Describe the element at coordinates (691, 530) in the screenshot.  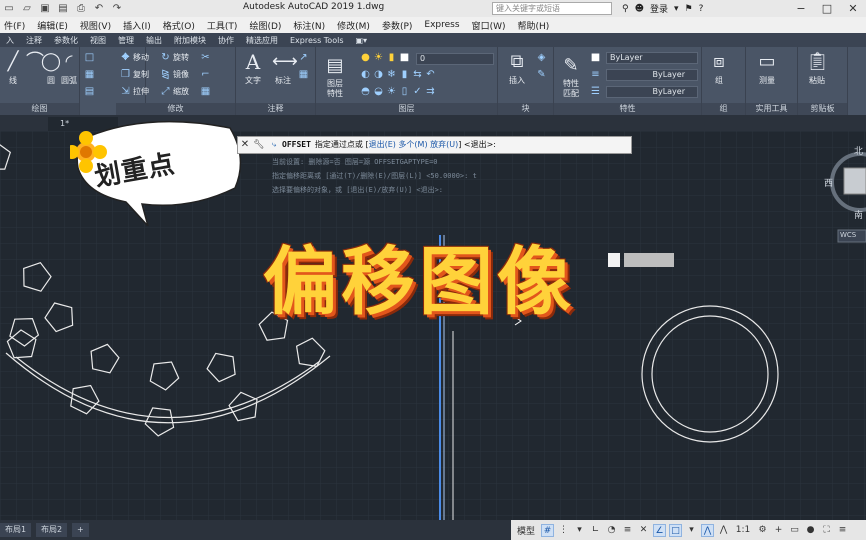
I see `transparency-icon: ▾` at that location.